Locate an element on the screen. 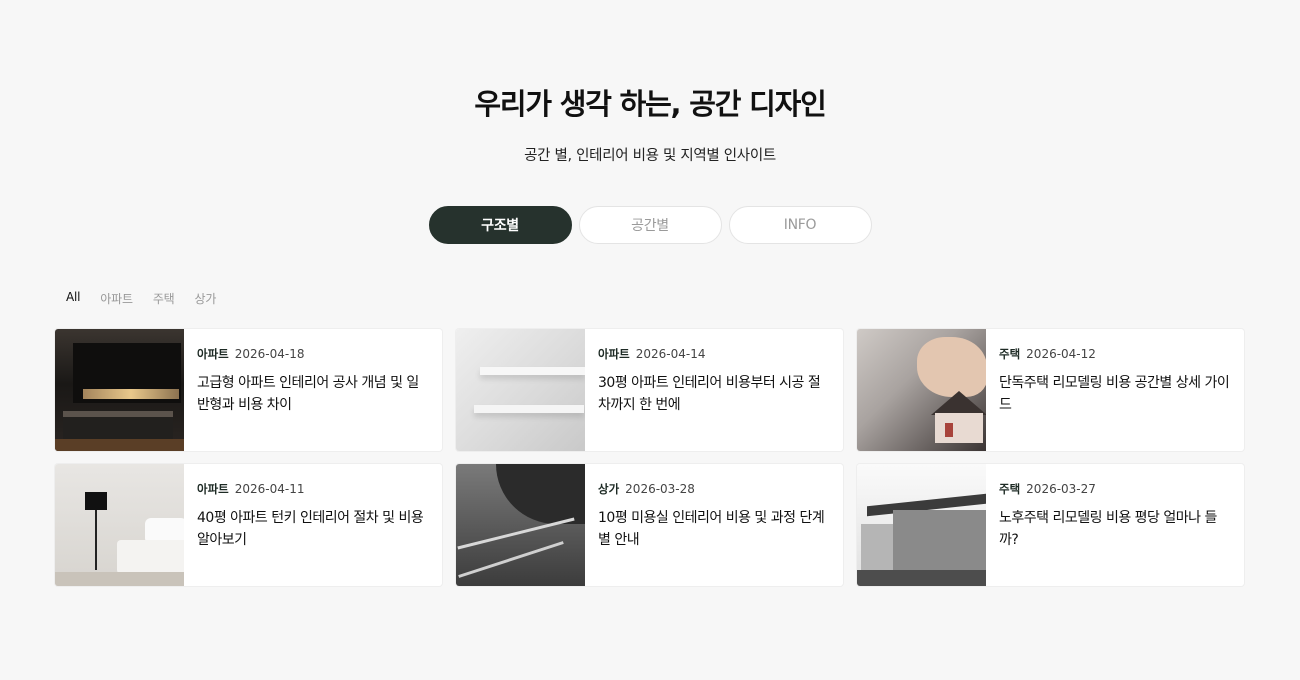  article-thumbnail-house-model is located at coordinates (921, 390).